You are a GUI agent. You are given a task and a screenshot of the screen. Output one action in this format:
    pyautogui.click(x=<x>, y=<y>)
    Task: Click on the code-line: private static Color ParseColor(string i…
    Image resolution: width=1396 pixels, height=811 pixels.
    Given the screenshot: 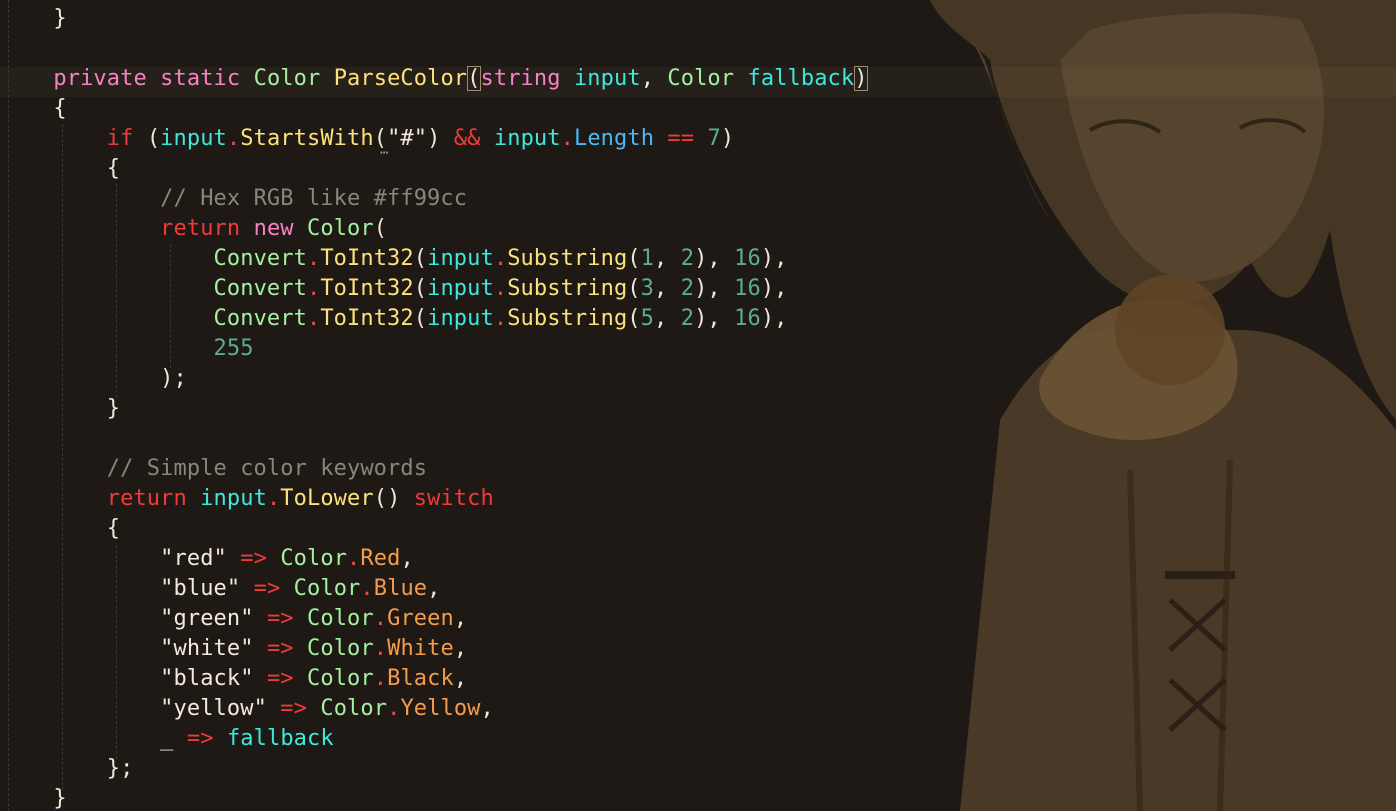 What is the action you would take?
    pyautogui.click(x=434, y=79)
    